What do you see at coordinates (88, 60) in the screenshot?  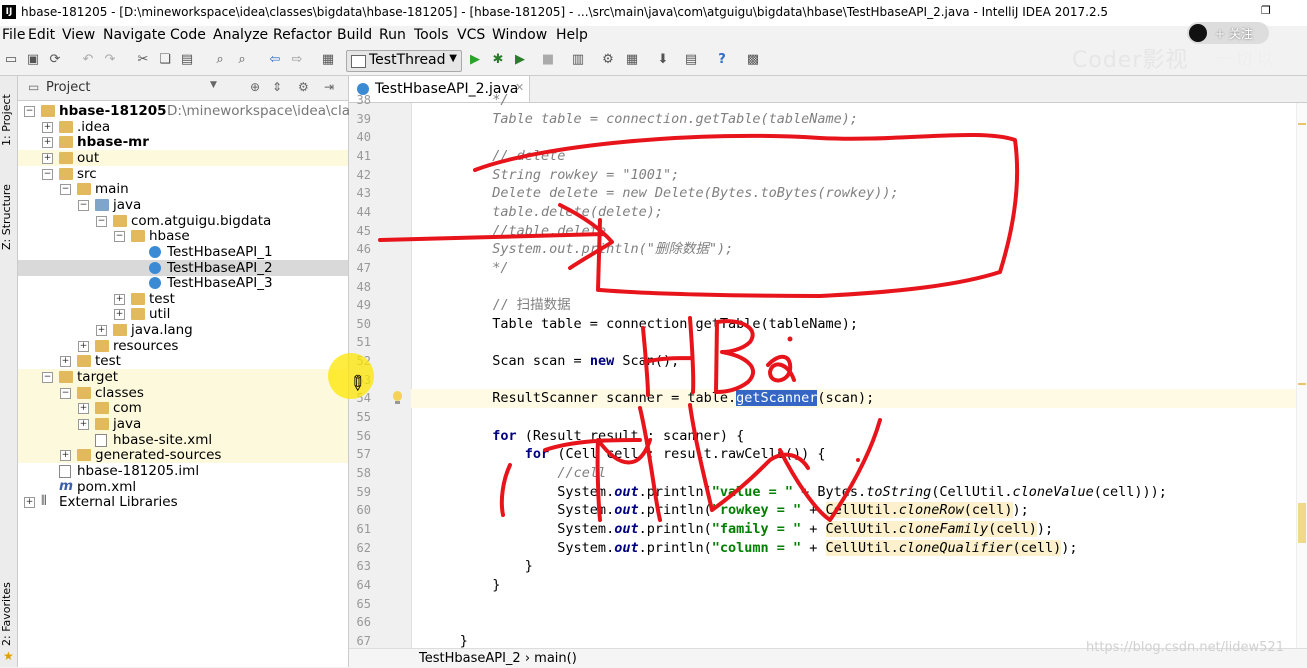 I see `undo-icon: ↶` at bounding box center [88, 60].